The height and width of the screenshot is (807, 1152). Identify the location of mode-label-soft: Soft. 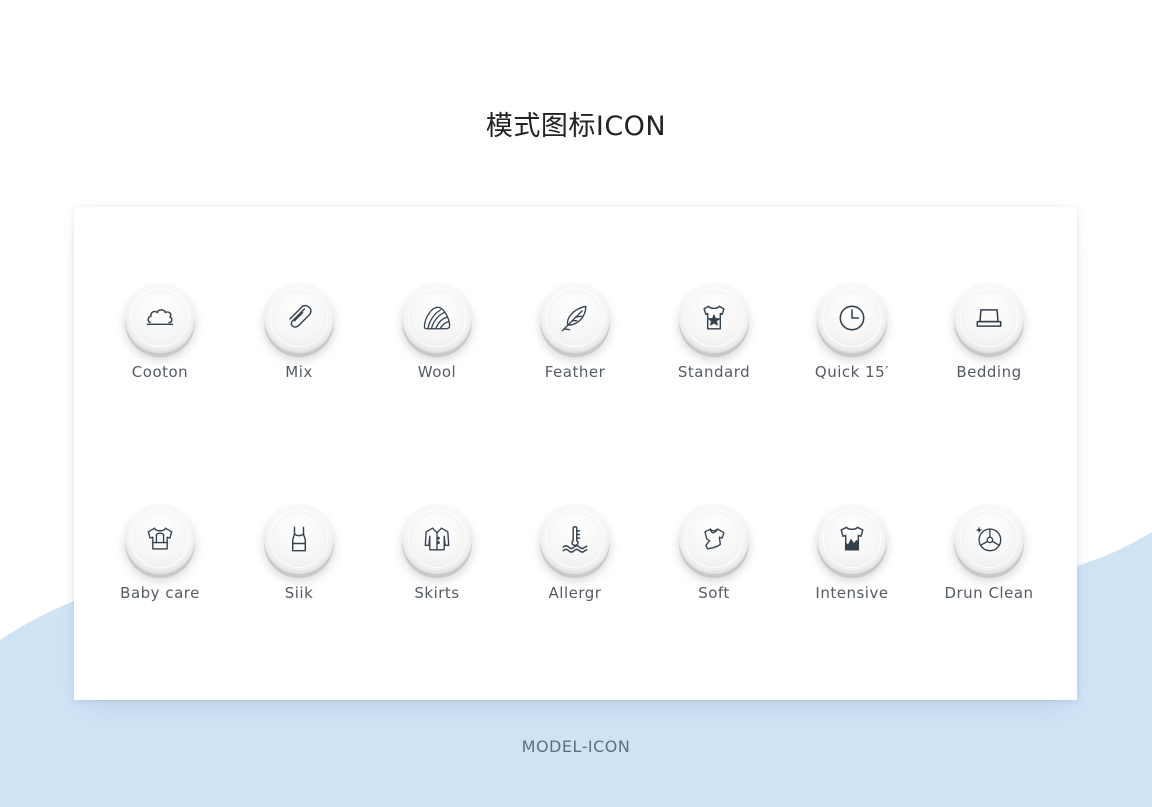
(714, 593).